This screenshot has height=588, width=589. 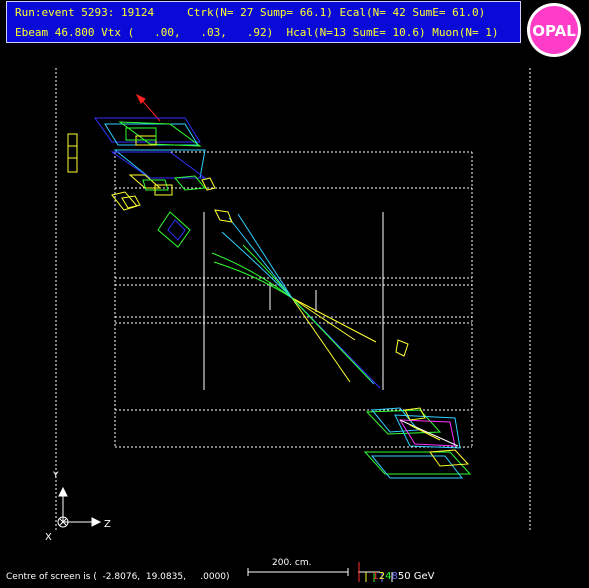 I want to click on axis-label-y: Y, so click(x=55, y=476).